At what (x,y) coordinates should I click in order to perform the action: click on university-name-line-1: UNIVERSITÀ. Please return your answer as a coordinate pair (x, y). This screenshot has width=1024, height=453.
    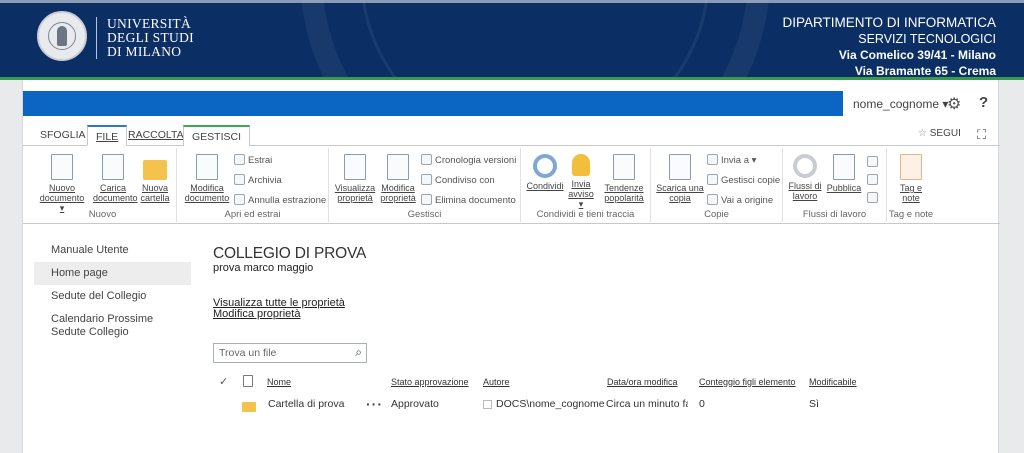
    Looking at the image, I should click on (149, 23).